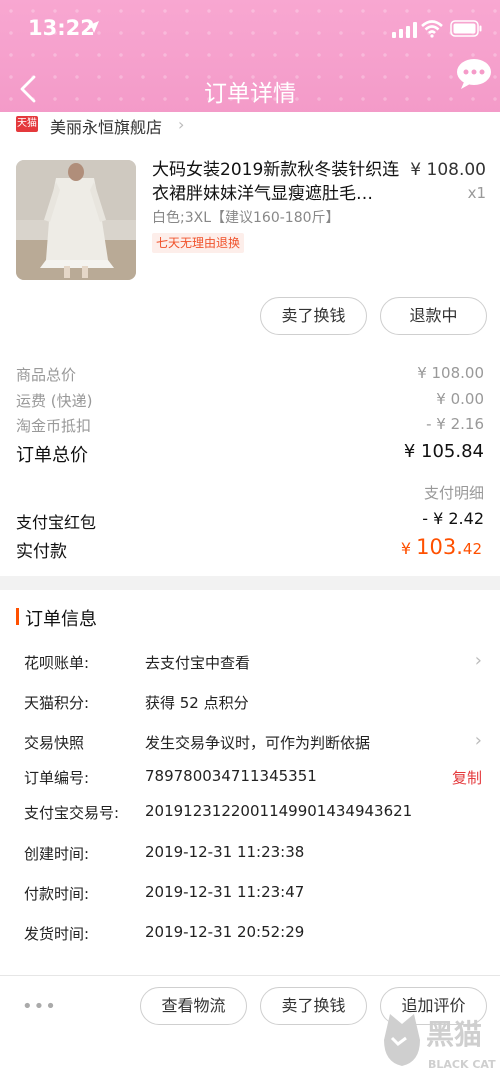 Image resolution: width=500 pixels, height=1082 pixels. What do you see at coordinates (93, 27) in the screenshot?
I see `location-arrow-icon` at bounding box center [93, 27].